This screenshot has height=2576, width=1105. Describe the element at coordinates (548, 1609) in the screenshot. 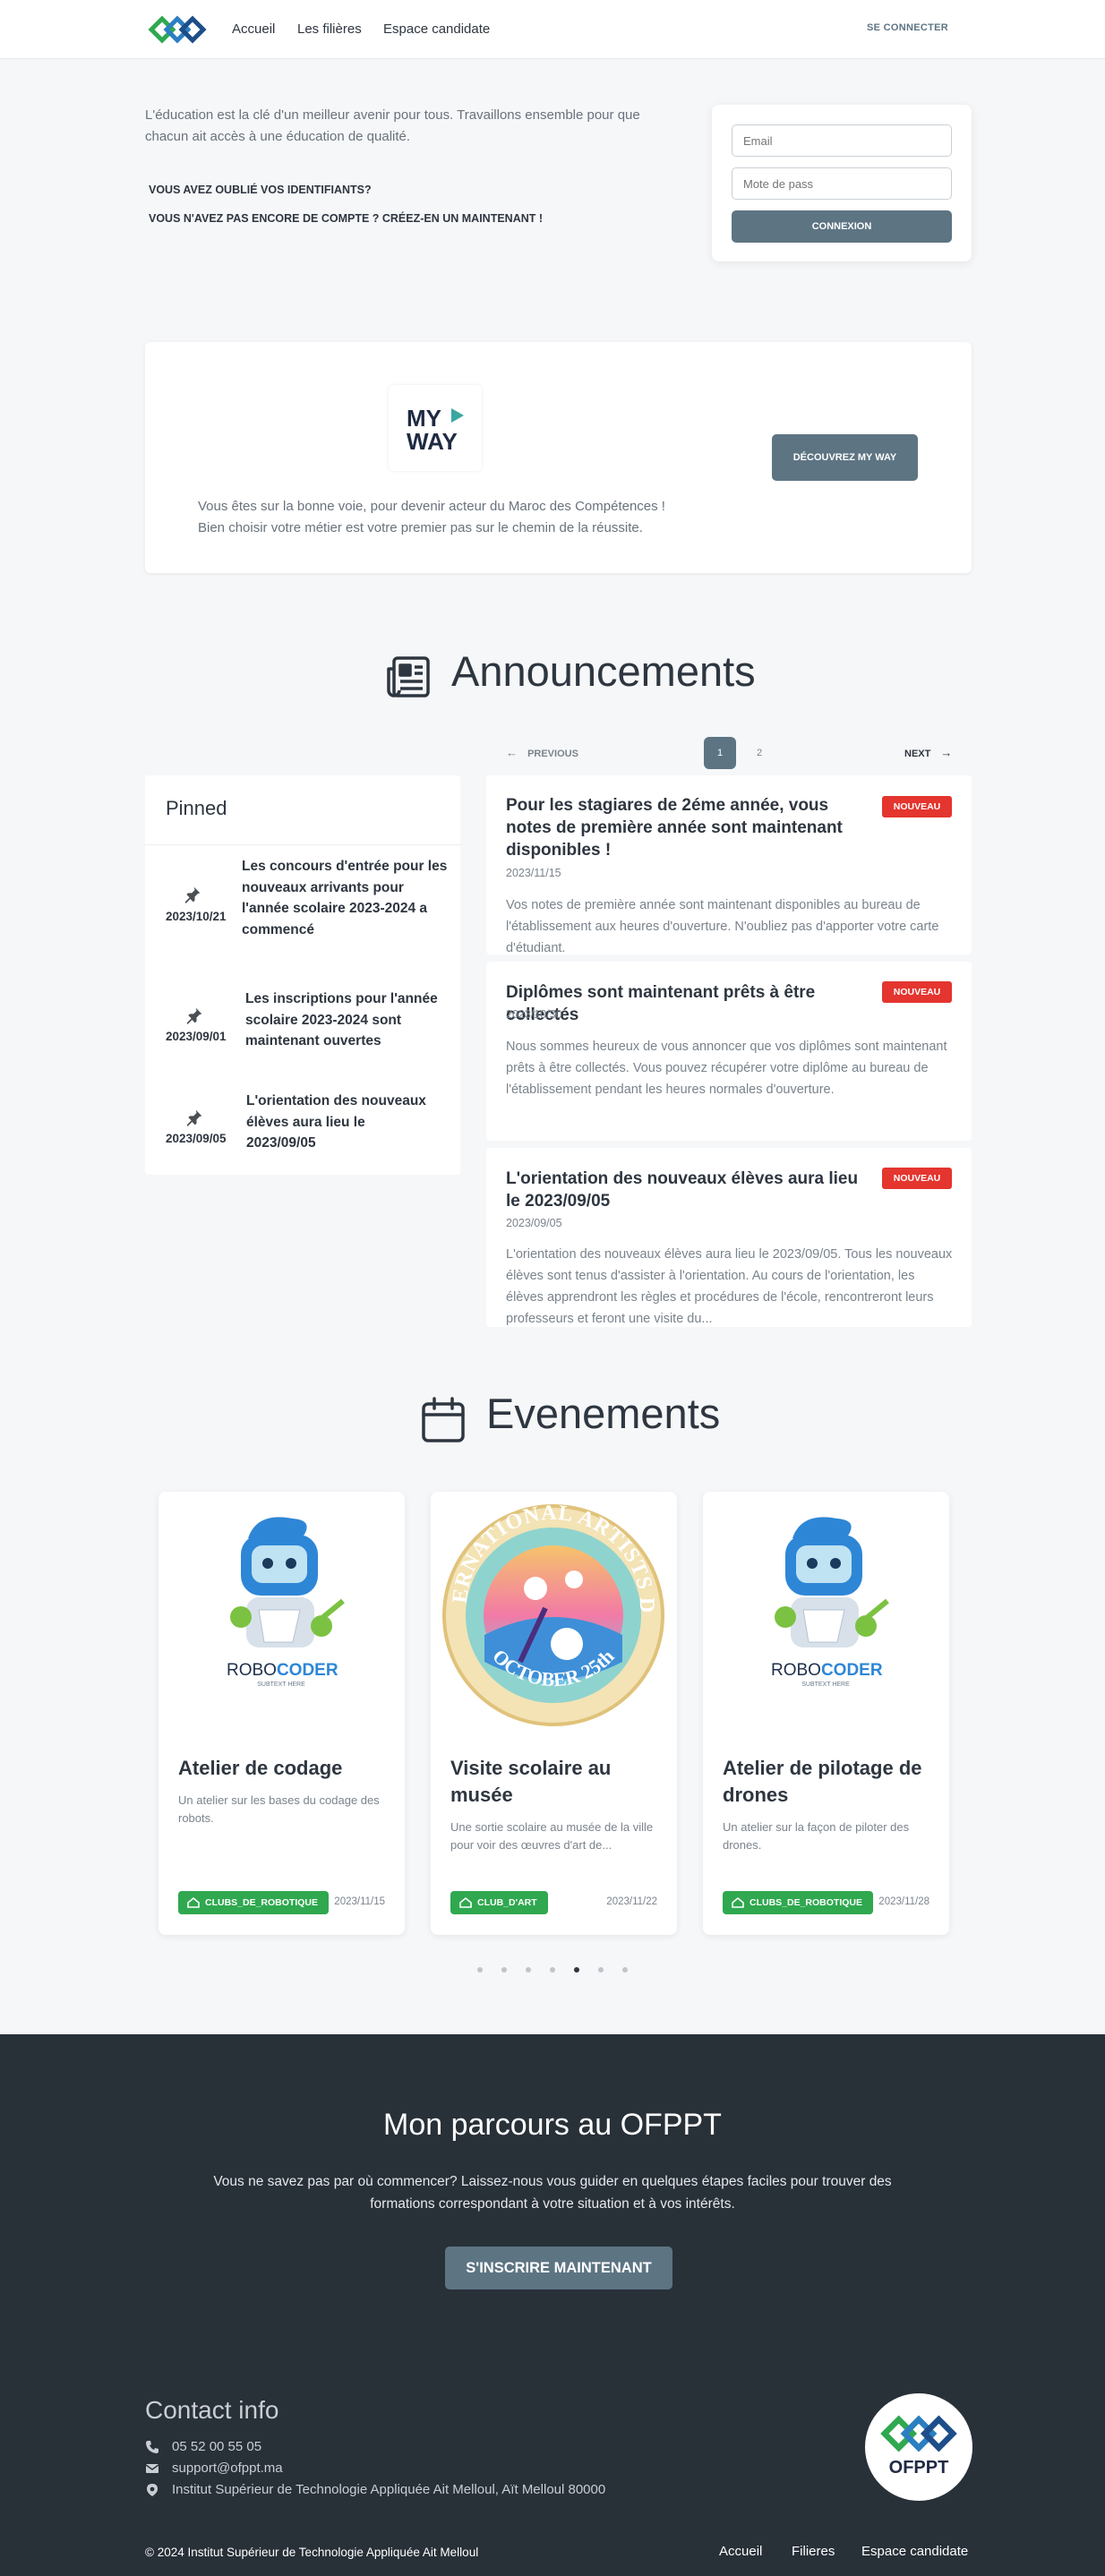

I see `artists-day-image: INTERNATIONAL ARTISTS DAY OCTOBER 25th` at that location.